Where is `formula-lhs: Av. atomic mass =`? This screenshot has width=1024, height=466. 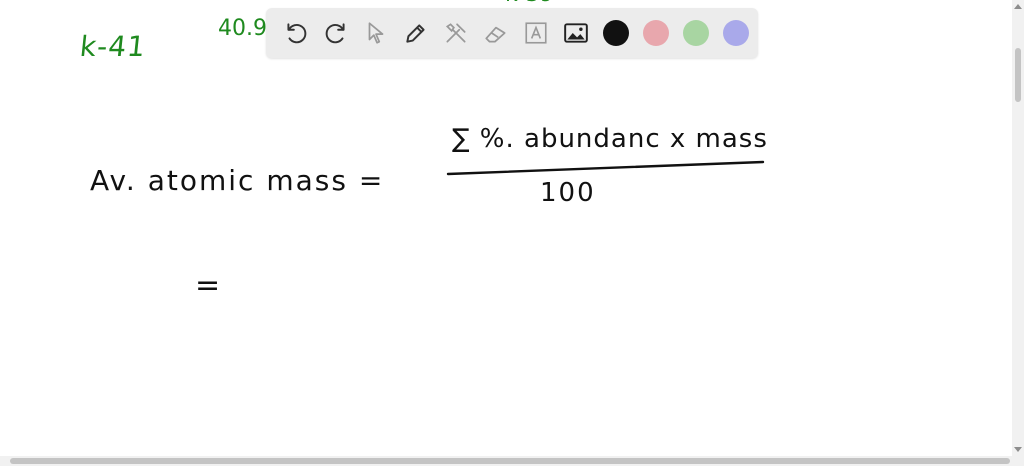
formula-lhs: Av. atomic mass = is located at coordinates (237, 180).